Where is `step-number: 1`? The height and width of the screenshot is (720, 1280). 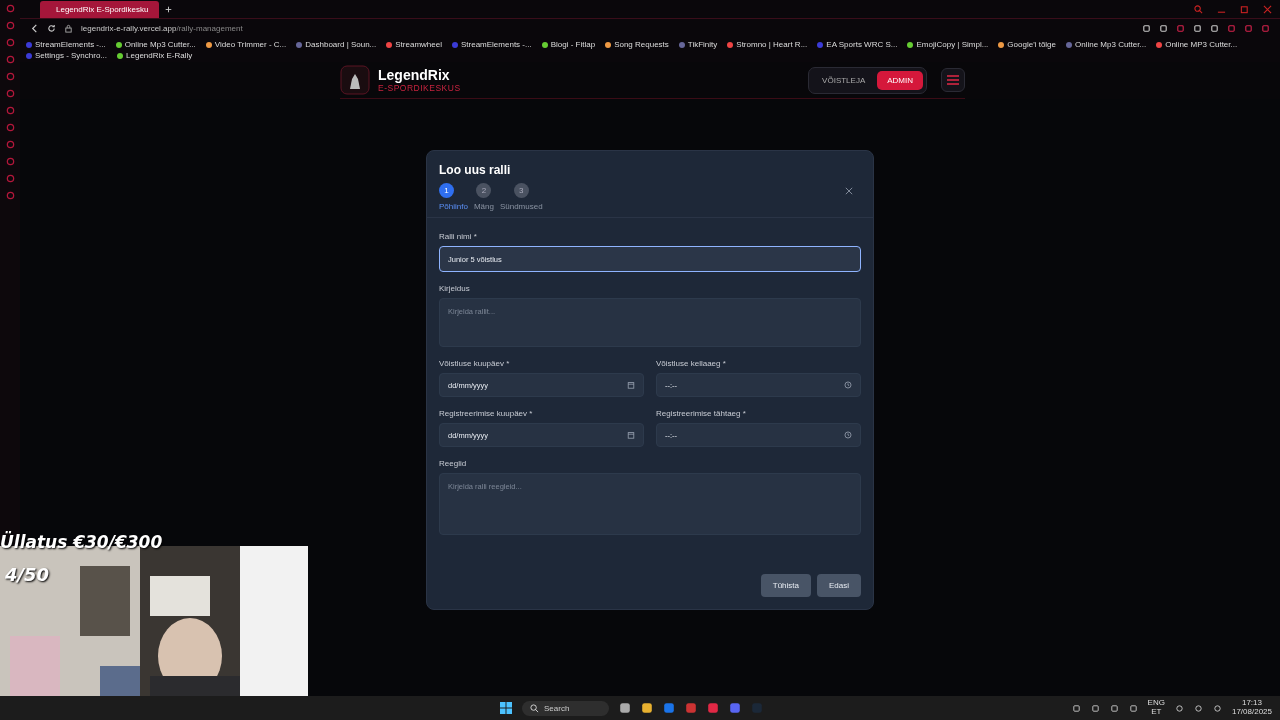
step-number: 1 is located at coordinates (446, 190).